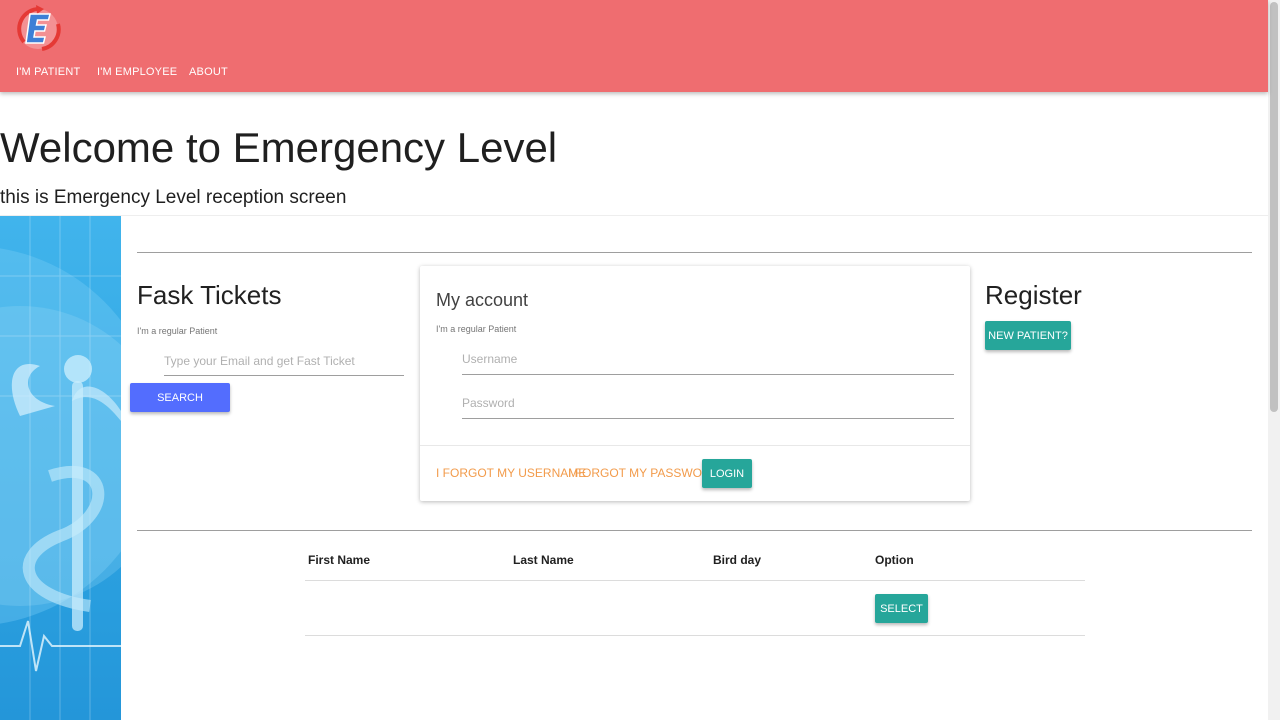 The image size is (1280, 720). I want to click on select-patient-button: SELECT, so click(901, 608).